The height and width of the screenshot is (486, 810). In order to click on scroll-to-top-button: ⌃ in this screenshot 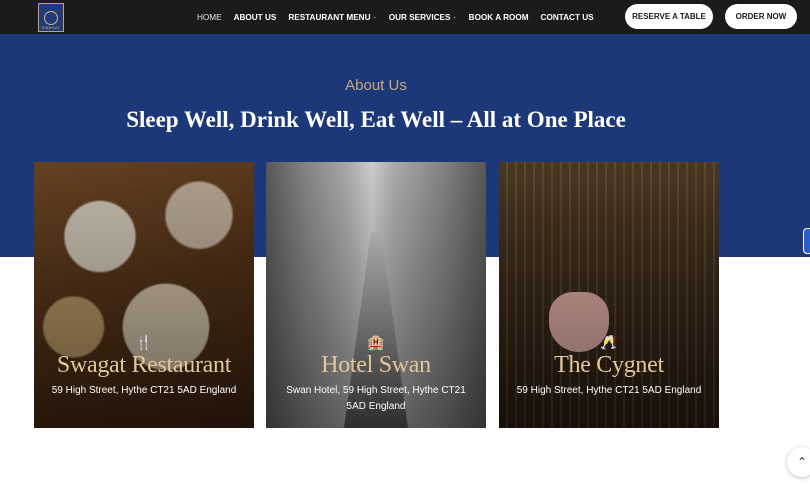, I will do `click(798, 462)`.